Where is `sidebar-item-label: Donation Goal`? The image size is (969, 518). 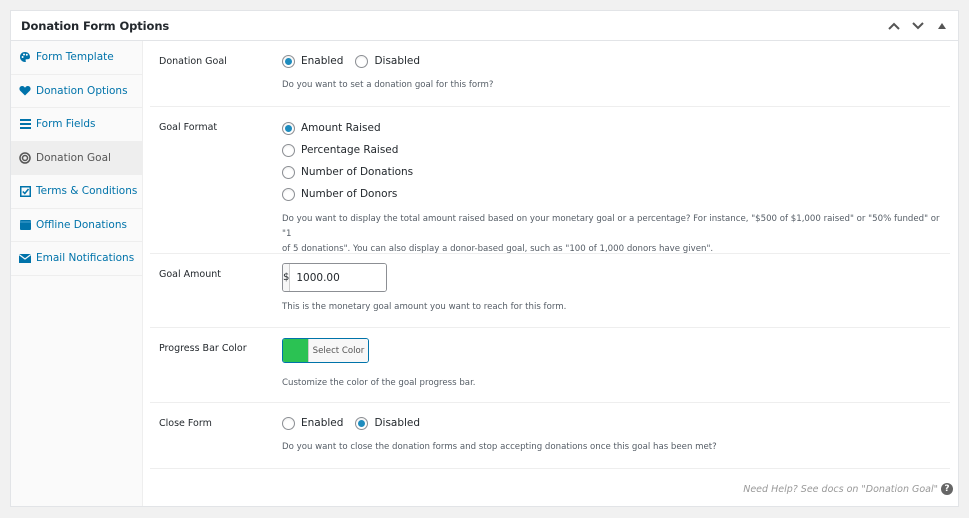
sidebar-item-label: Donation Goal is located at coordinates (73, 157).